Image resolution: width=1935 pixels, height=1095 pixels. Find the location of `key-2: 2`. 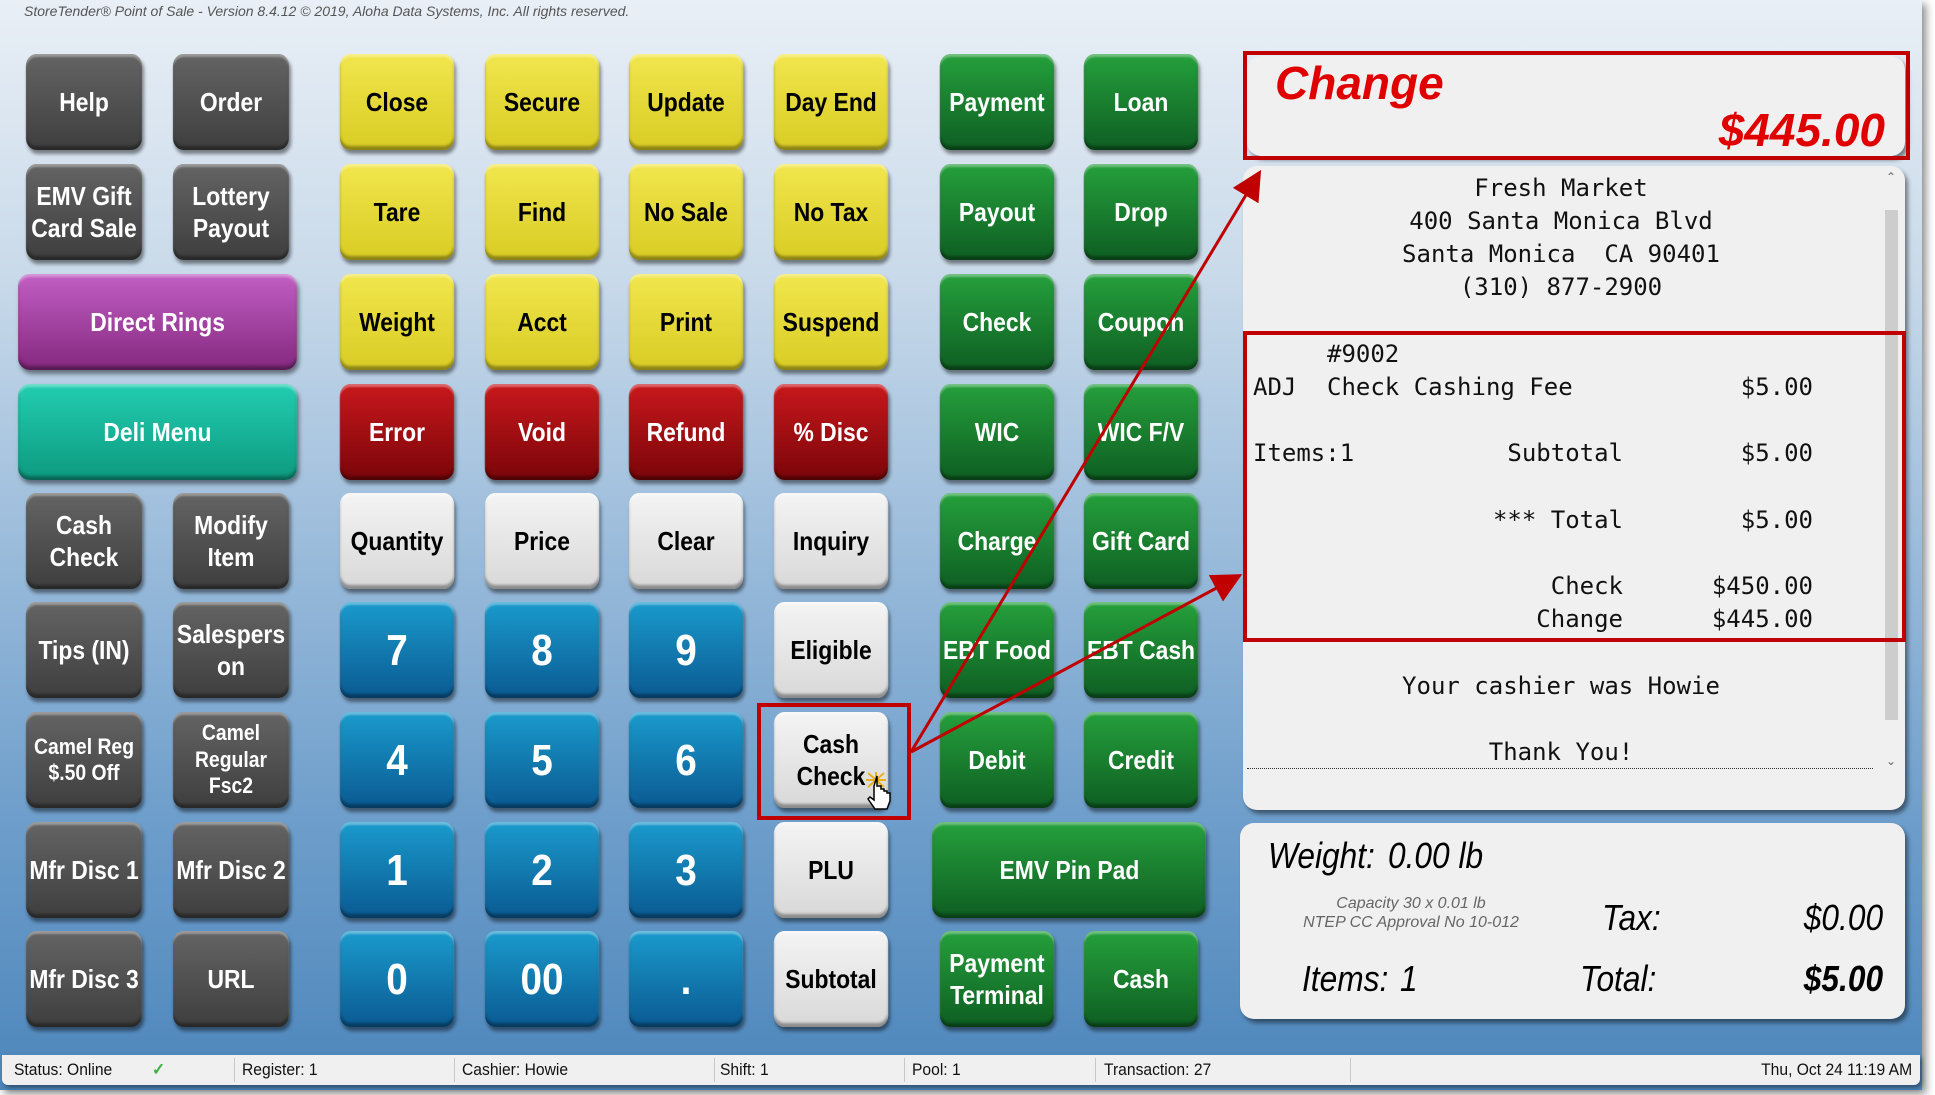

key-2: 2 is located at coordinates (542, 870).